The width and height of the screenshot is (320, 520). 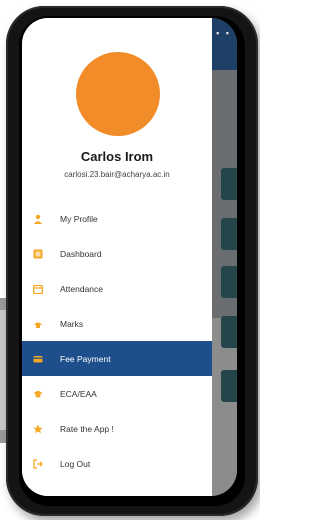 What do you see at coordinates (117, 288) in the screenshot?
I see `menu-item-attendance: Attendance` at bounding box center [117, 288].